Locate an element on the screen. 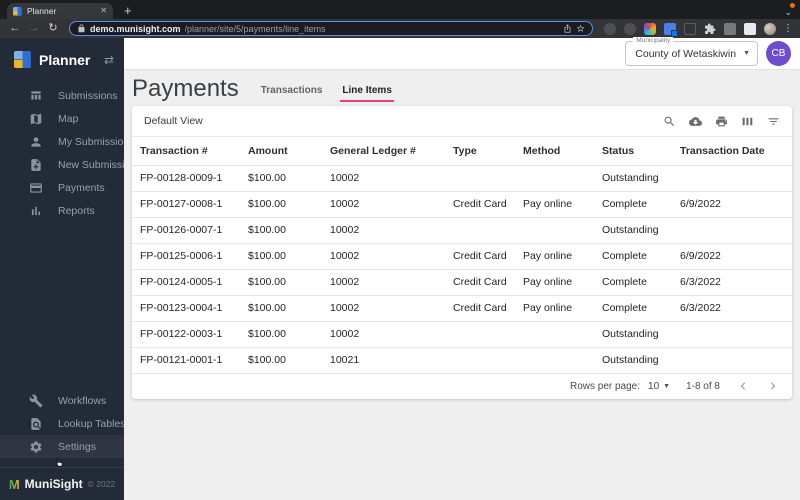  map-icon is located at coordinates (36, 119).